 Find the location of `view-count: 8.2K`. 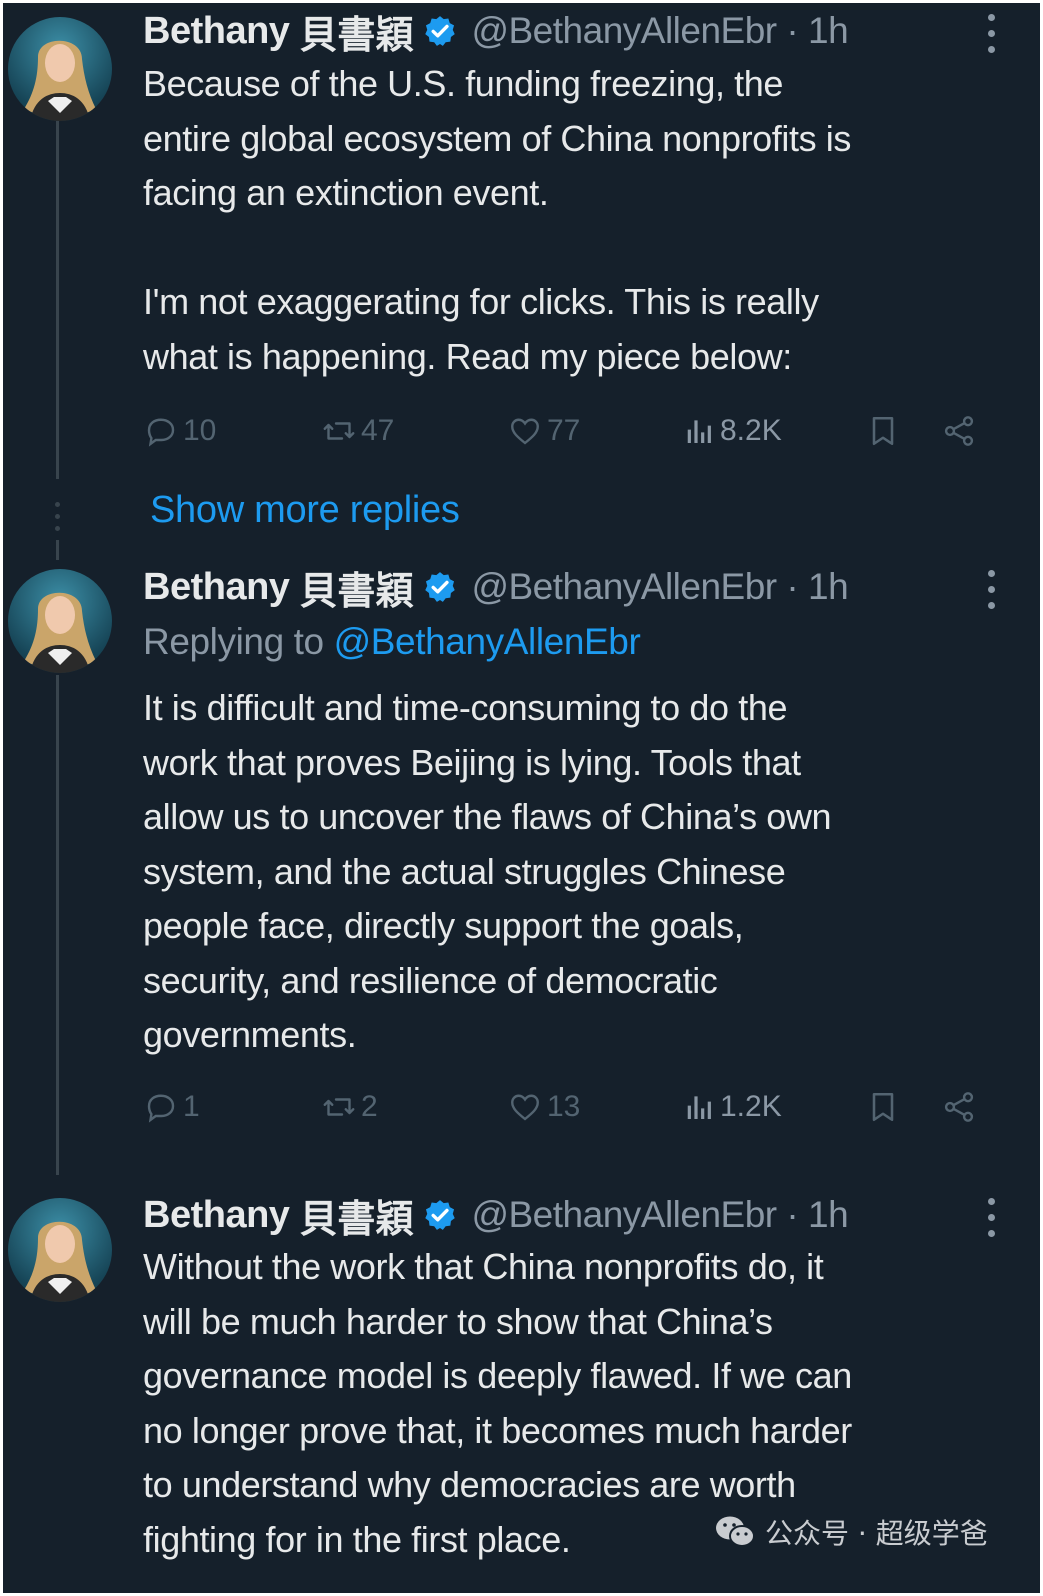

view-count: 8.2K is located at coordinates (751, 430).